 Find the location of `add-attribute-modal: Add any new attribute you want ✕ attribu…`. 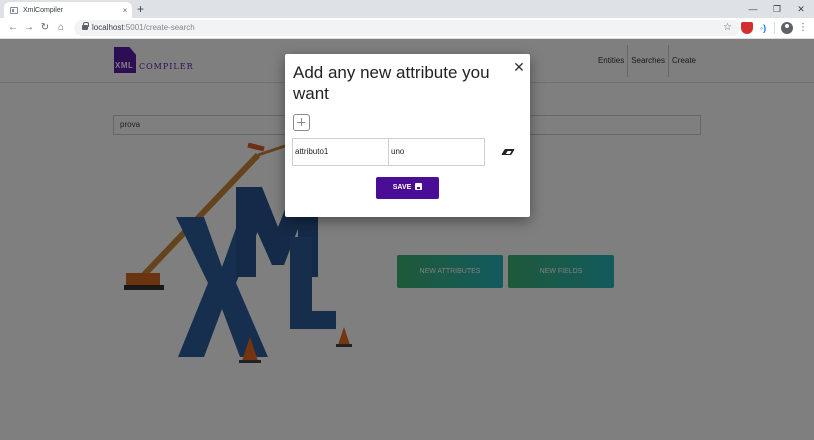

add-attribute-modal: Add any new attribute you want ✕ attribu… is located at coordinates (407, 135).